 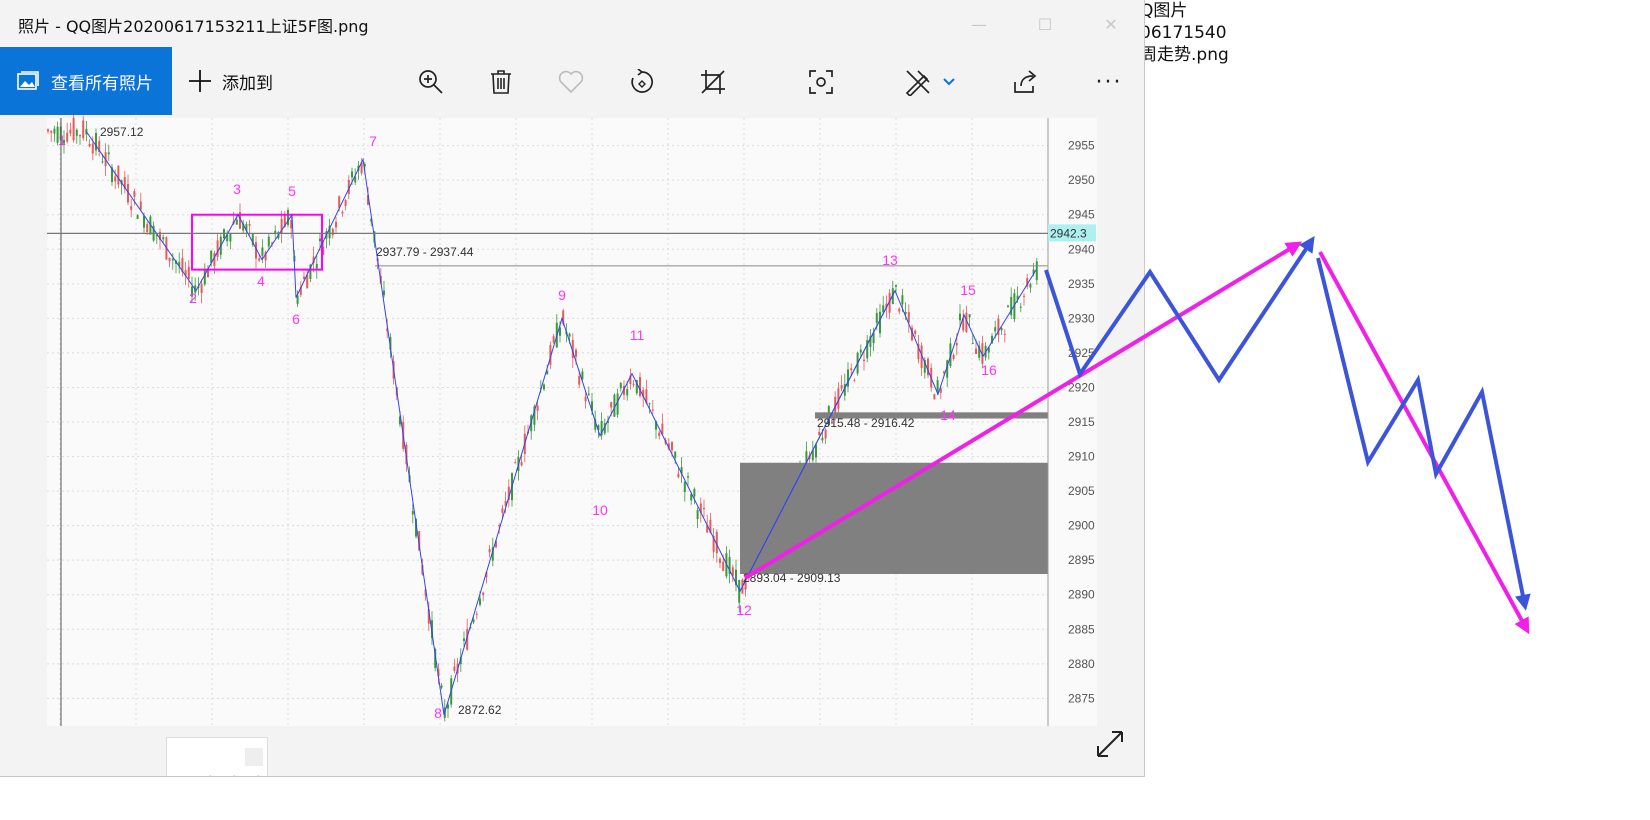 I want to click on drawing-tools-icon, so click(x=236, y=762).